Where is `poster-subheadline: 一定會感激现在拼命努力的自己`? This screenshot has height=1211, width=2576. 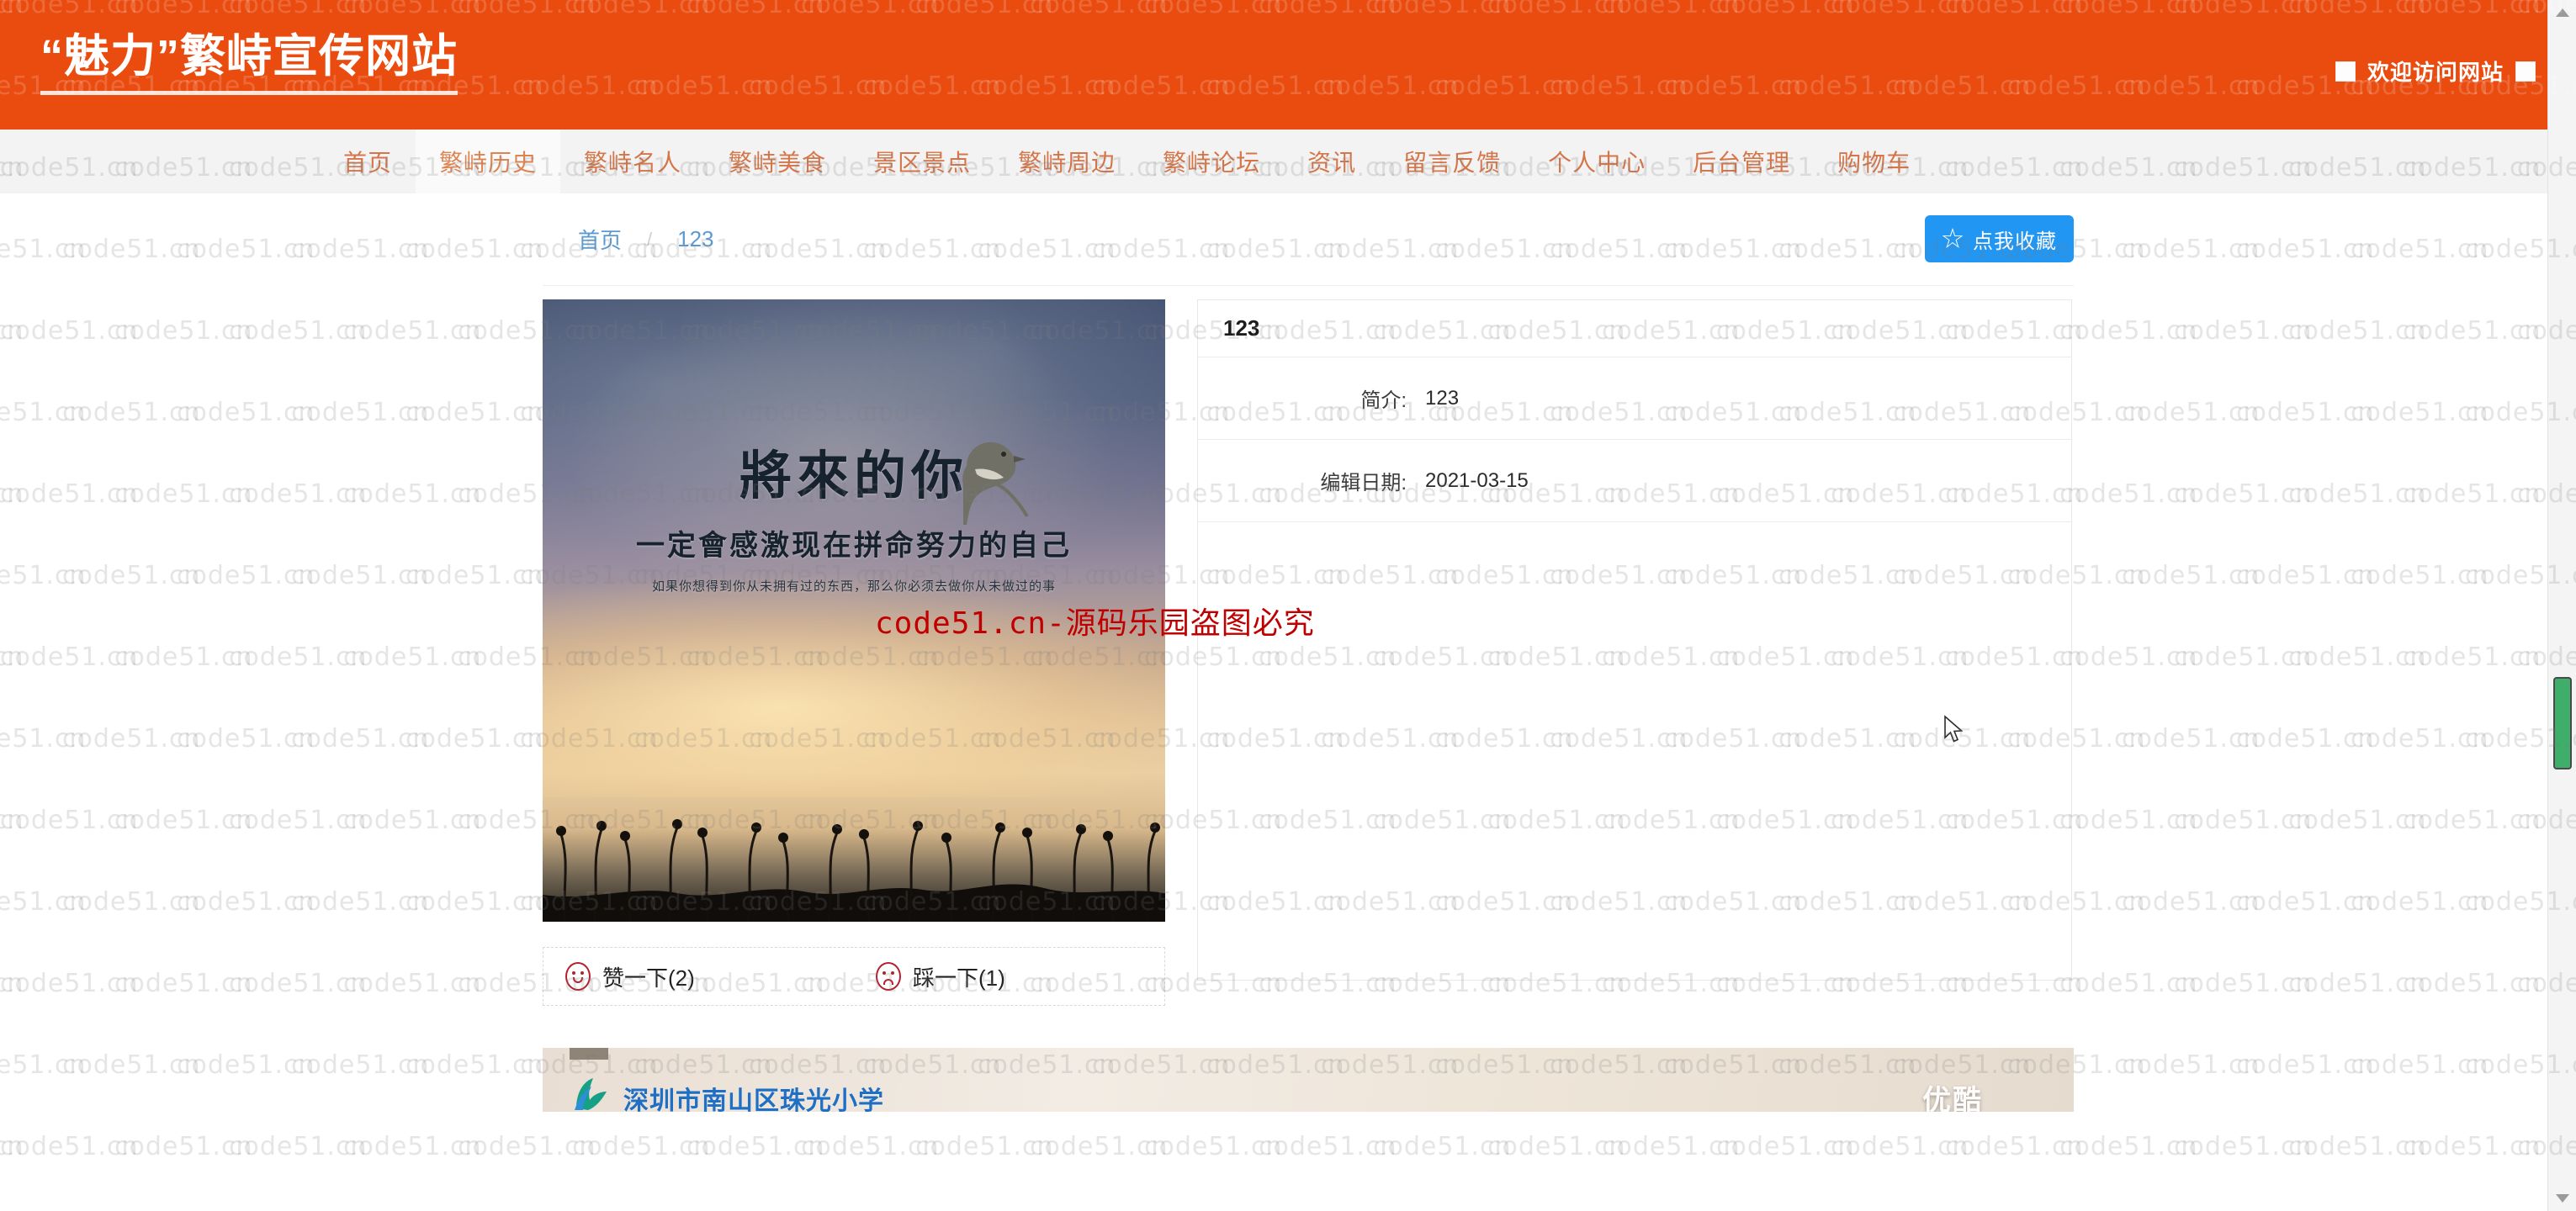 poster-subheadline: 一定會感激现在拼命努力的自己 is located at coordinates (854, 547).